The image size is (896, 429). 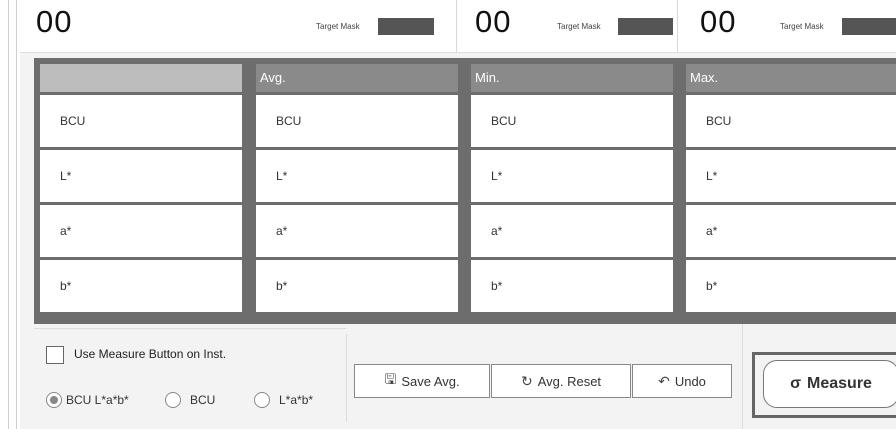 What do you see at coordinates (569, 381) in the screenshot?
I see `avg-reset-label: Avg. Reset` at bounding box center [569, 381].